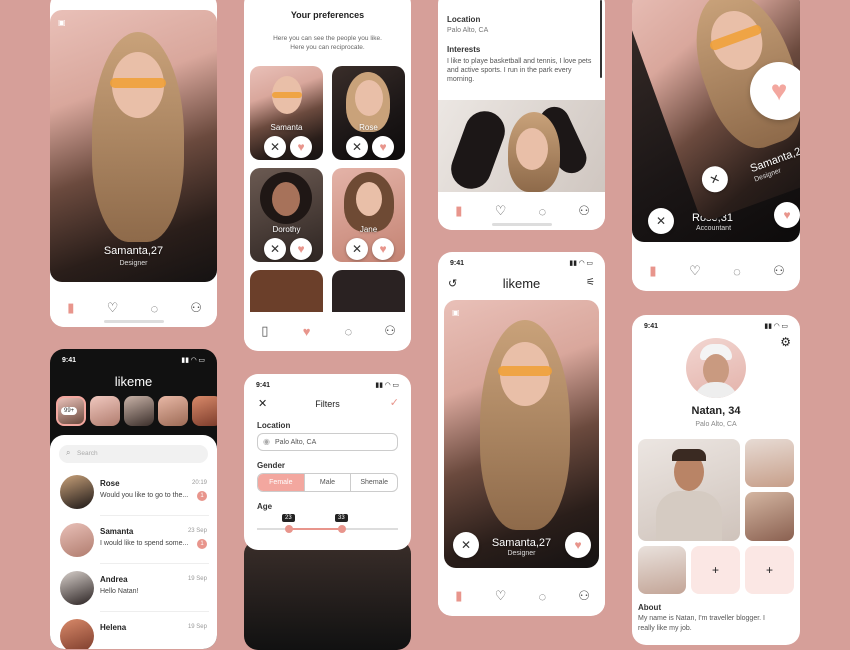  Describe the element at coordinates (199, 483) in the screenshot. I see `message-time: 20:19` at that location.